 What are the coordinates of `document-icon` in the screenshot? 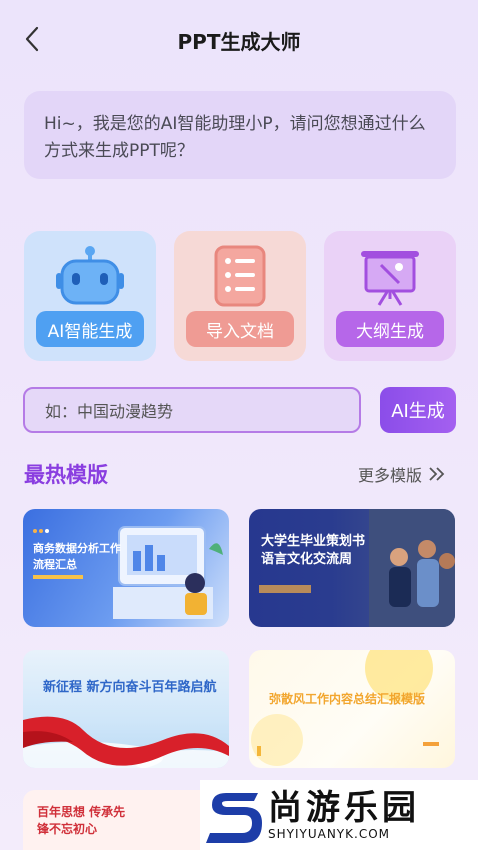 It's located at (240, 276).